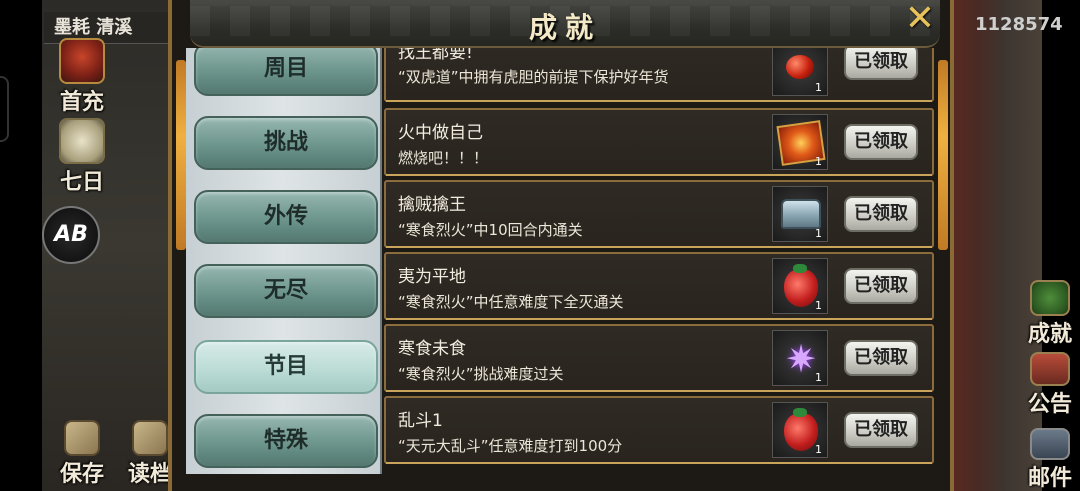  What do you see at coordinates (440, 133) in the screenshot?
I see `achievement-title: 火中做自己` at bounding box center [440, 133].